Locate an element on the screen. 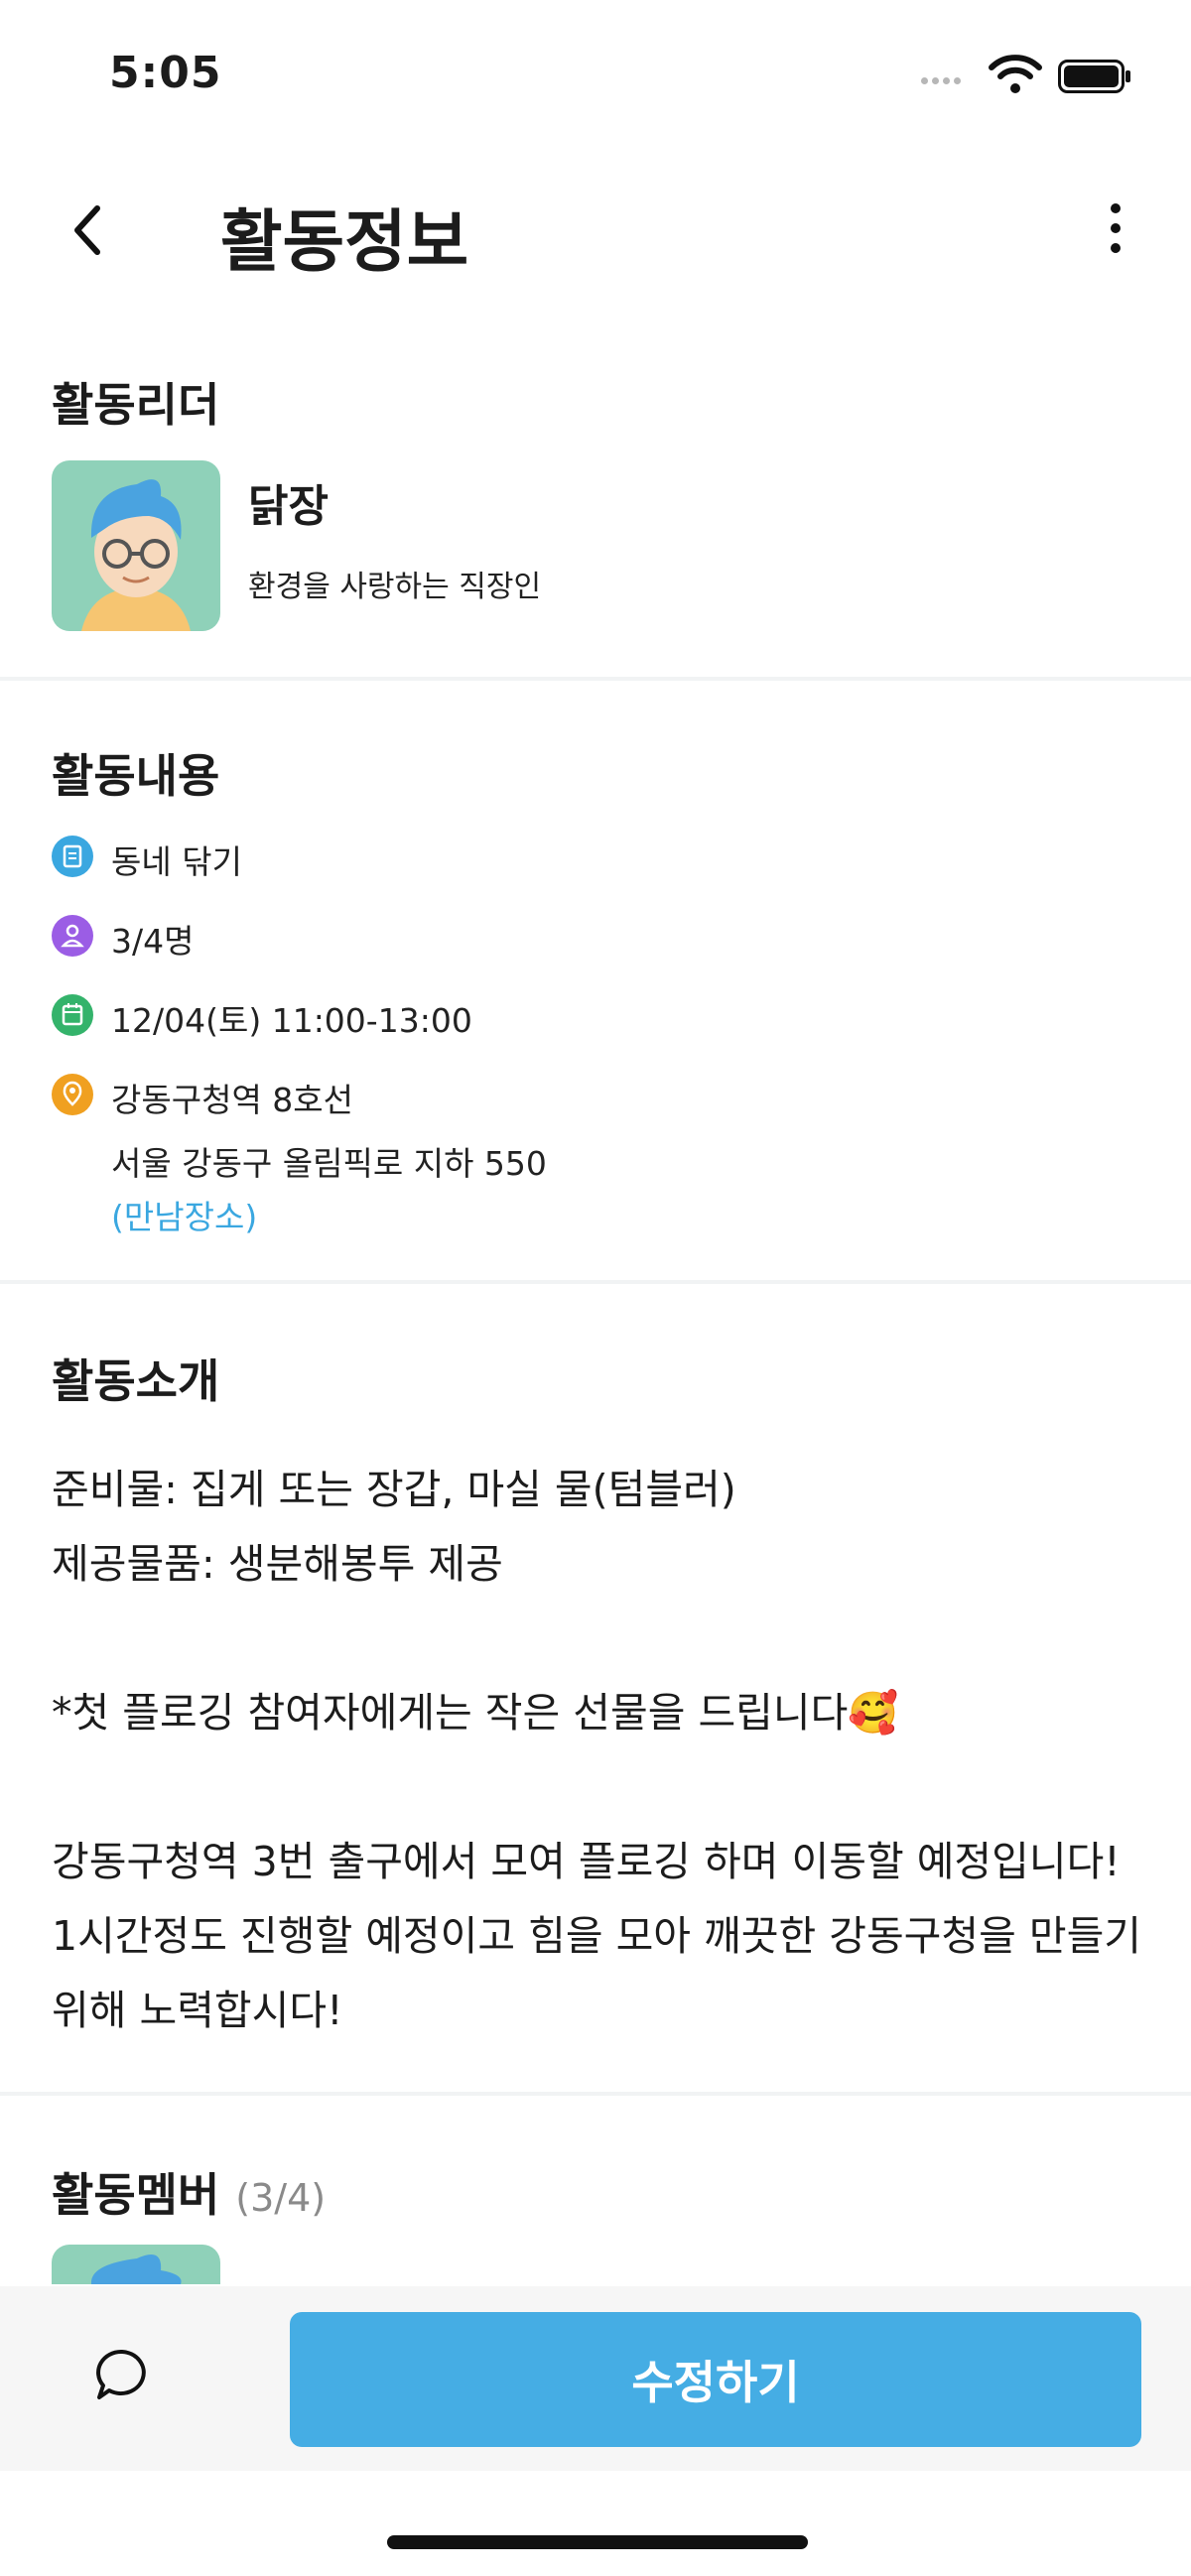  avatar-illustration is located at coordinates (136, 555).